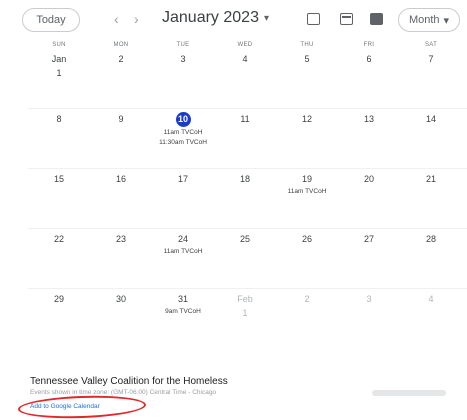 The height and width of the screenshot is (420, 467). What do you see at coordinates (369, 262) in the screenshot?
I see `day-cell: 27` at bounding box center [369, 262].